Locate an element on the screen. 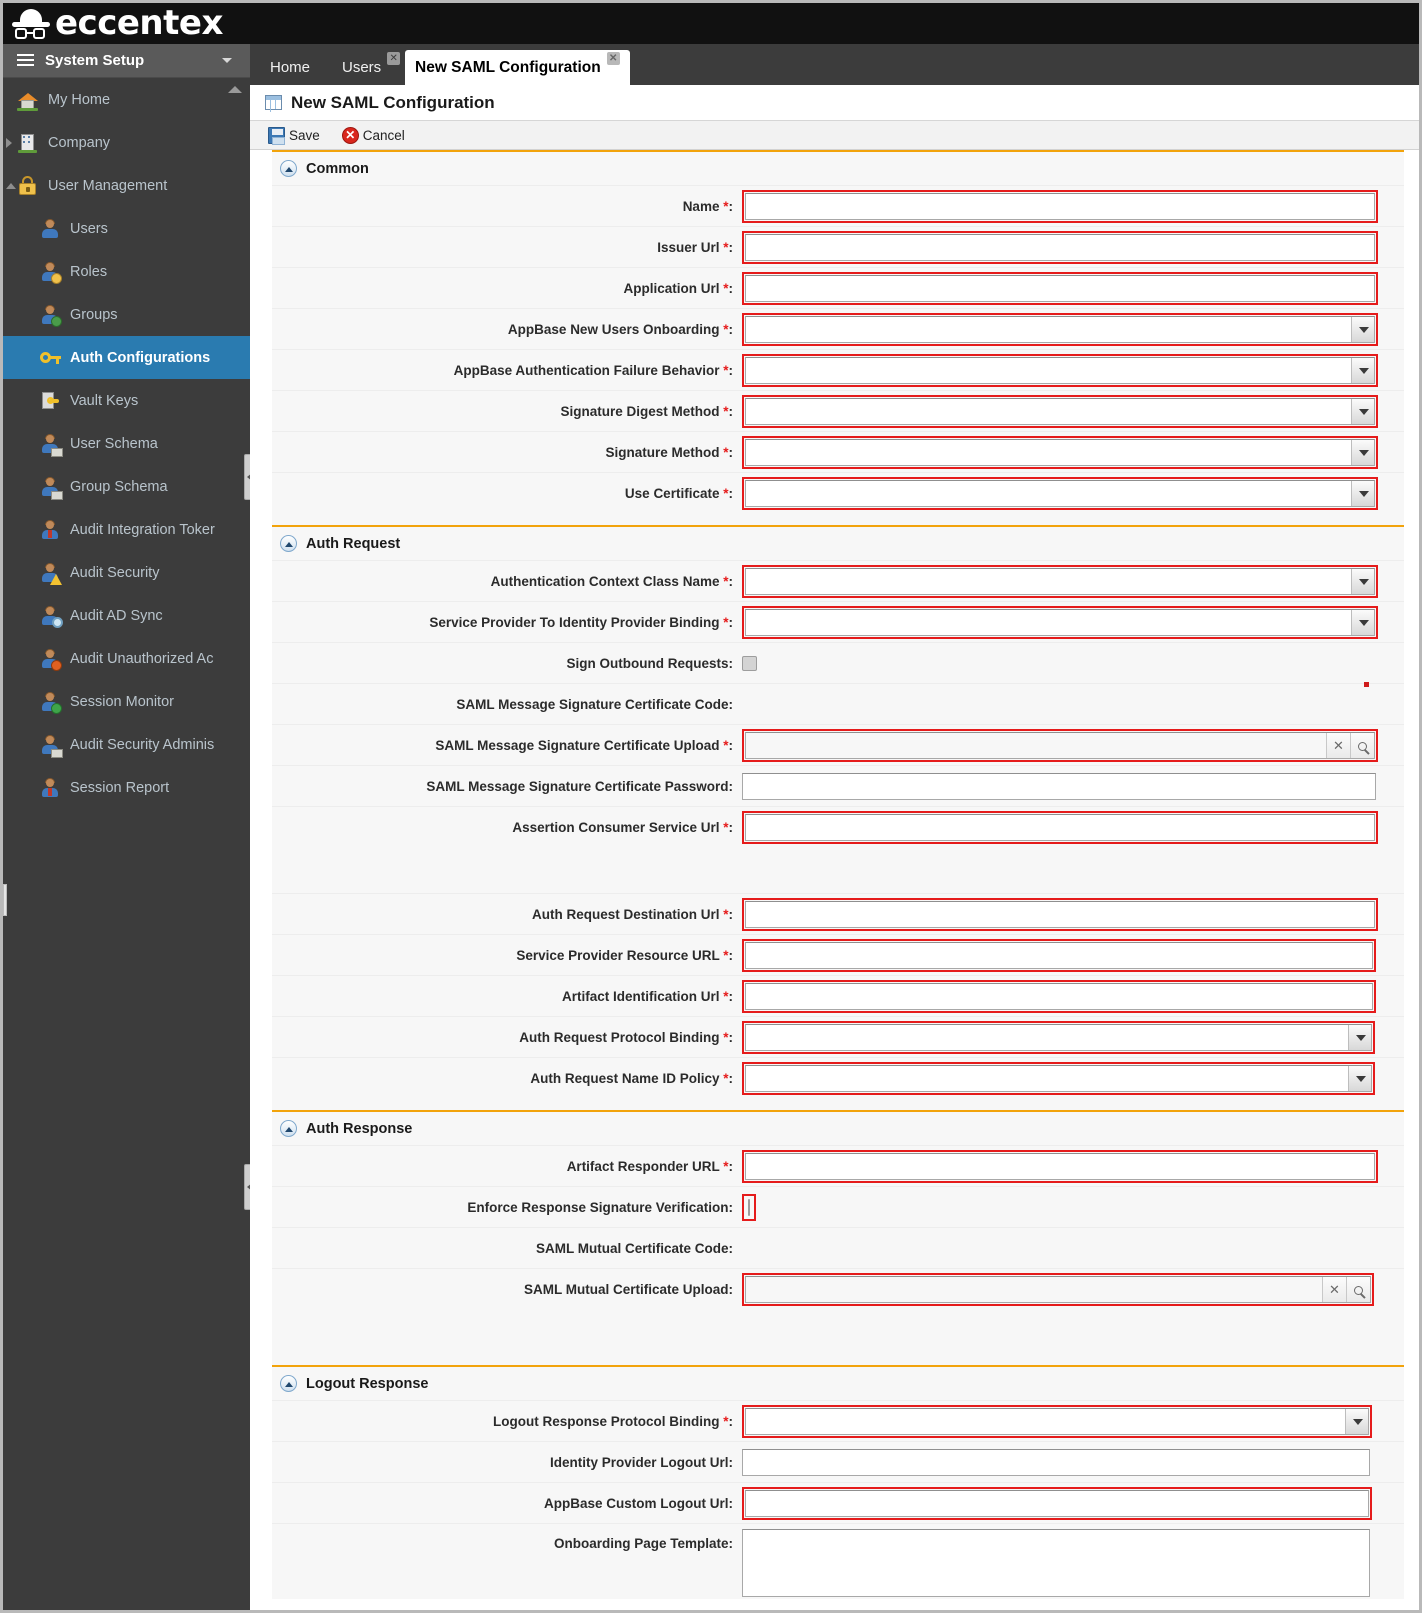 The width and height of the screenshot is (1422, 1613). user-roles-icon is located at coordinates (50, 272).